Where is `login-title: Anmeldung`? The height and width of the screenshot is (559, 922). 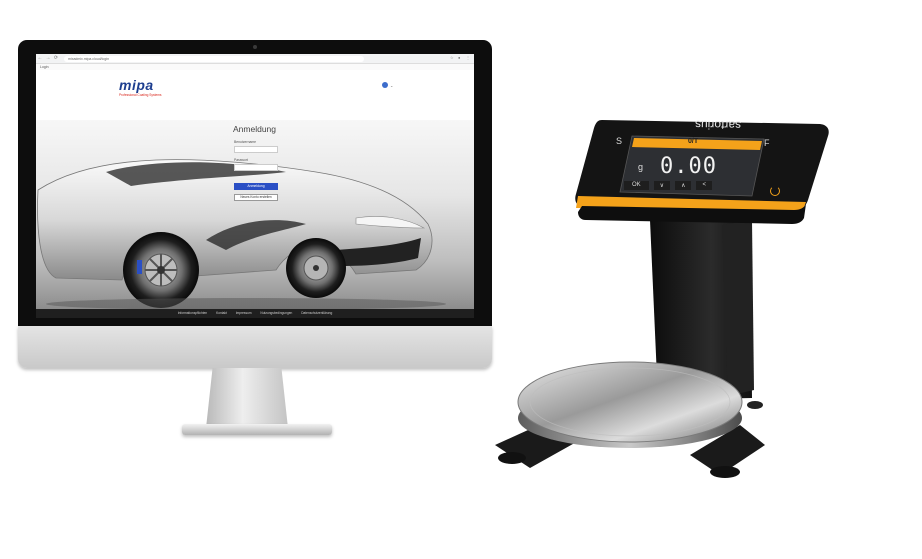
login-title: Anmeldung is located at coordinates (255, 129).